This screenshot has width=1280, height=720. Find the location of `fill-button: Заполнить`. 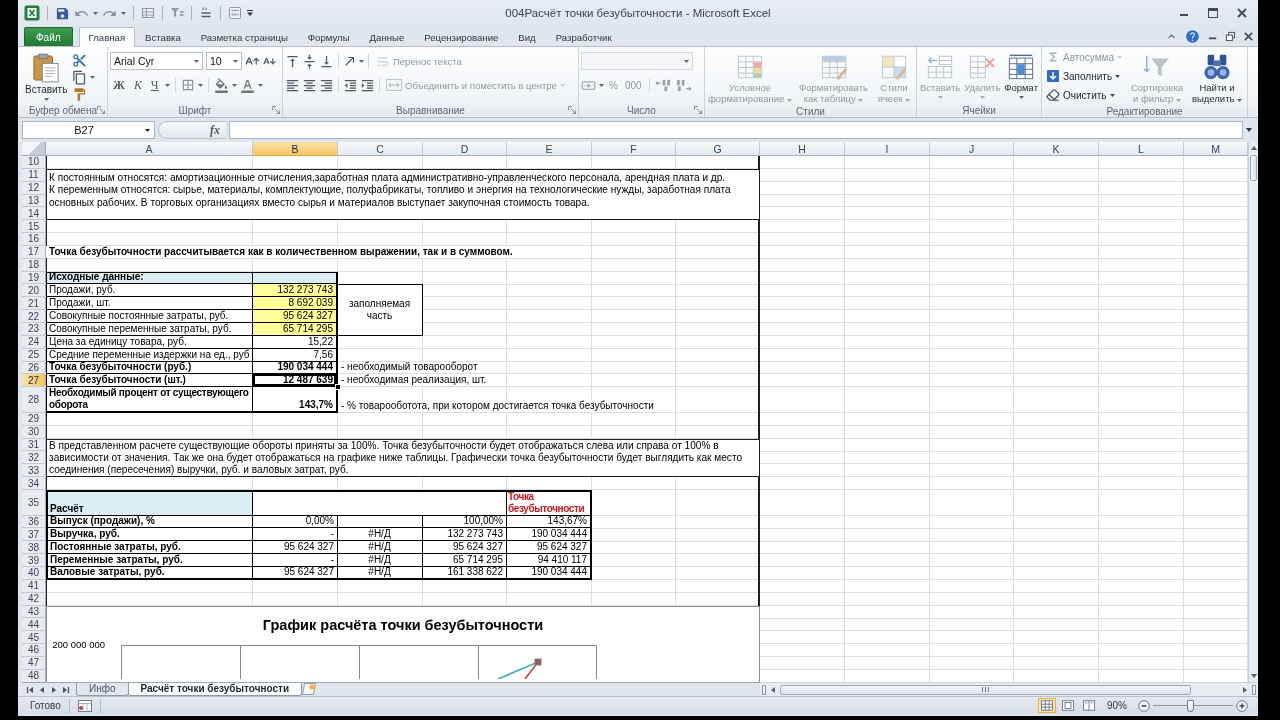

fill-button: Заполнить is located at coordinates (1084, 76).